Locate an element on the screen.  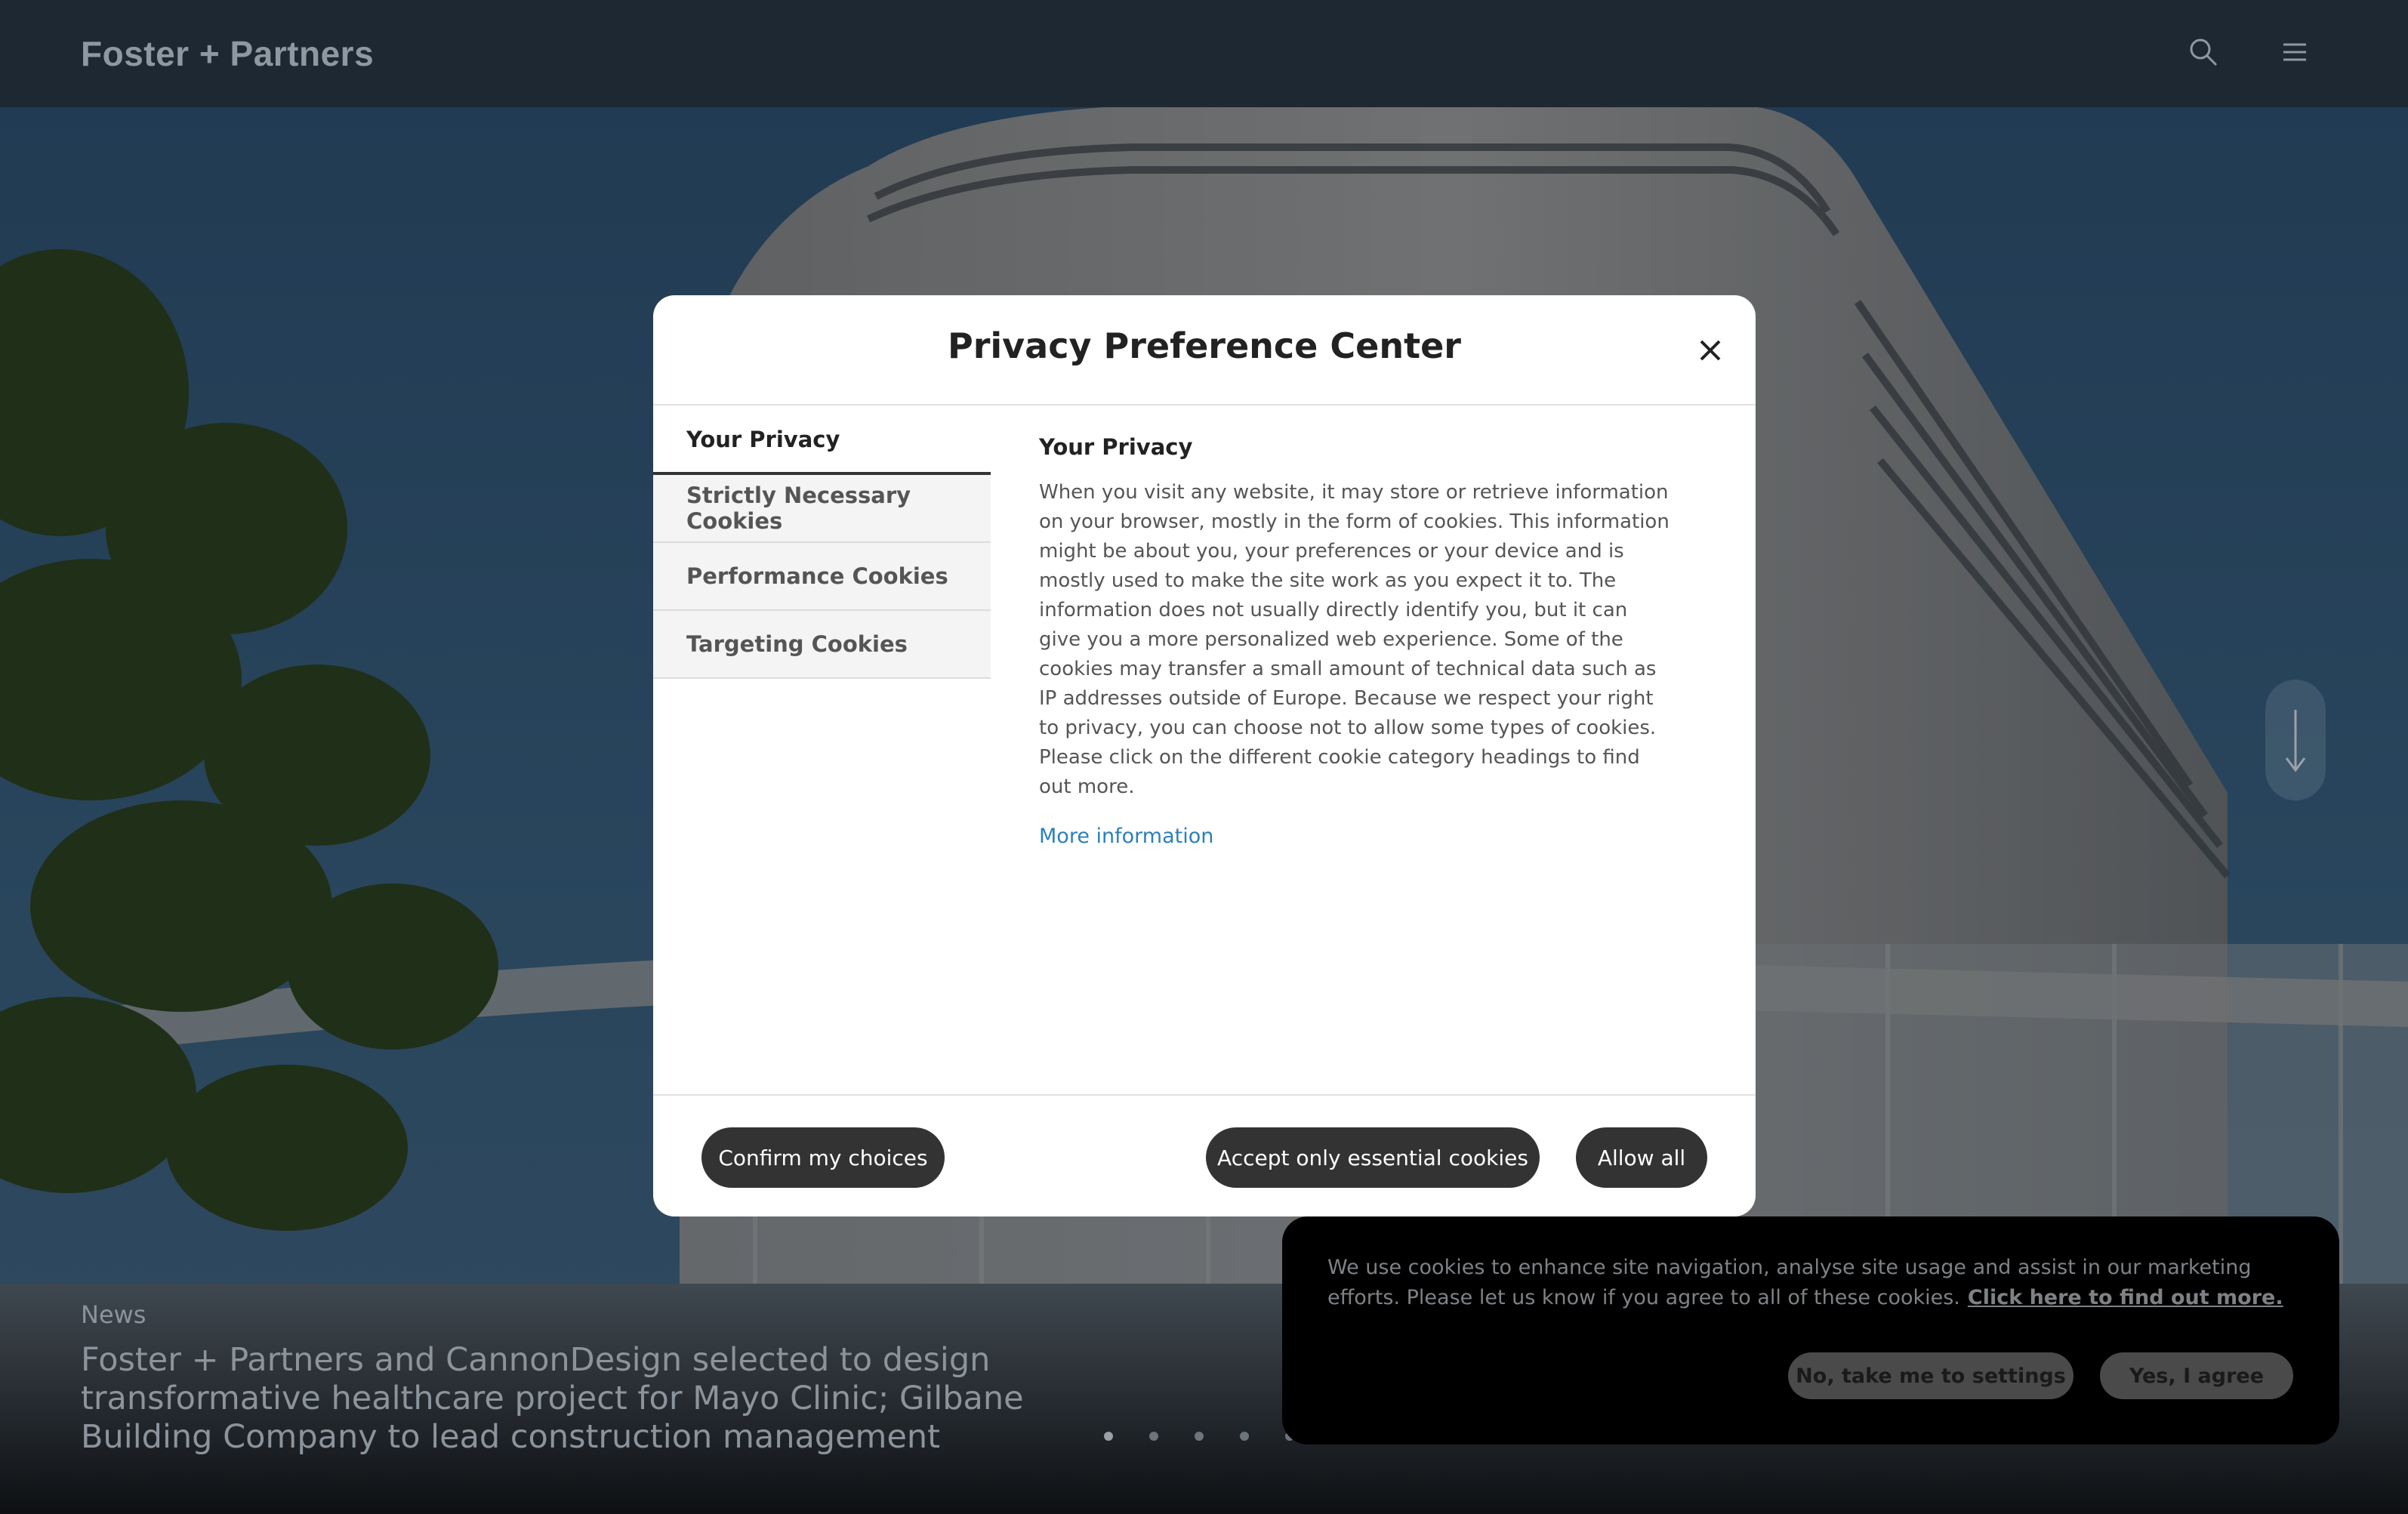
cookie-agree-button: Yes, I agree is located at coordinates (2196, 1375).